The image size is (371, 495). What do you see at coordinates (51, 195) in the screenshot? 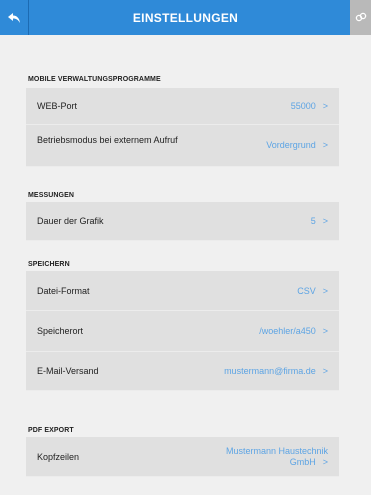
I see `section-title-messungen: MESSUNGEN` at bounding box center [51, 195].